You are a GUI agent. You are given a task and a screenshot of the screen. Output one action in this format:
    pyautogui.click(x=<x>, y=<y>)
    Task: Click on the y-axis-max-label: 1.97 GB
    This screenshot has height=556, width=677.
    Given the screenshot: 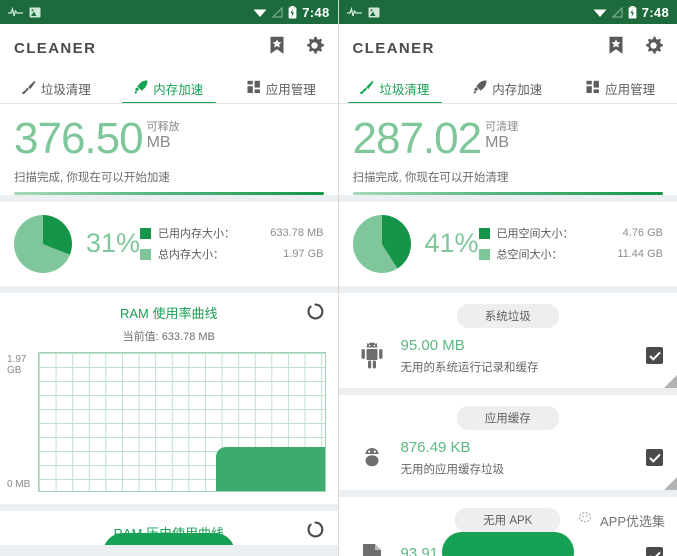 What is the action you would take?
    pyautogui.click(x=17, y=365)
    